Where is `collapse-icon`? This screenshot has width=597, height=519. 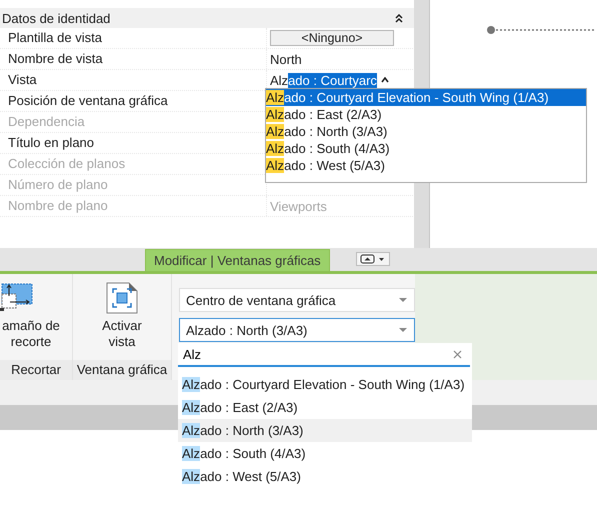
collapse-icon is located at coordinates (399, 18).